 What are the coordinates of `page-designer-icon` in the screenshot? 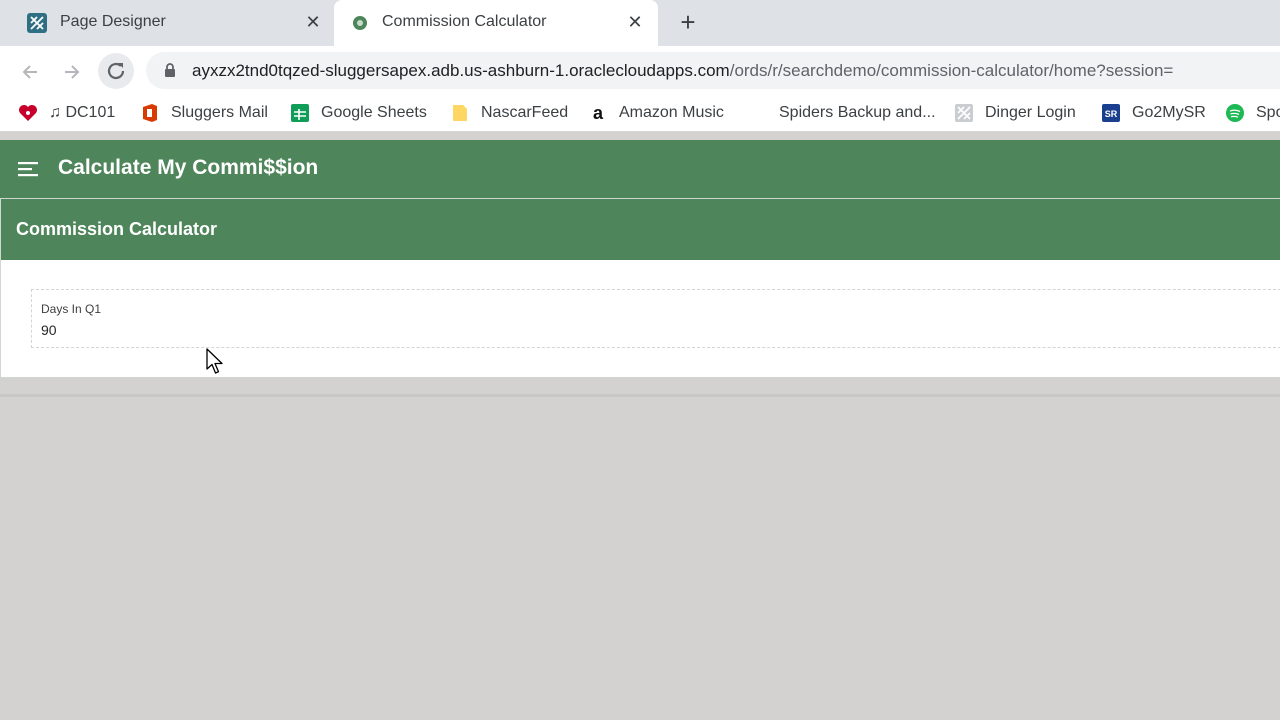 It's located at (37, 23).